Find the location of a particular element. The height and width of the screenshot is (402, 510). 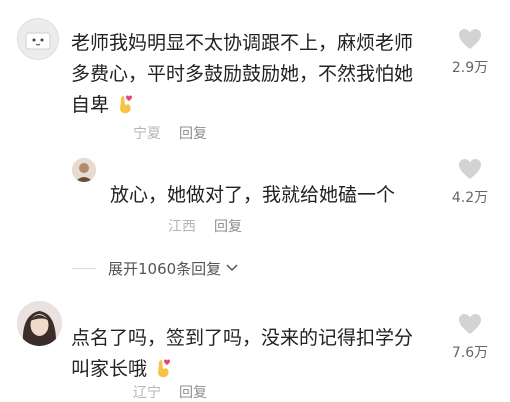

comment-line: 老师我妈明显不太协调跟不上，麻烦老师 is located at coordinates (242, 43).